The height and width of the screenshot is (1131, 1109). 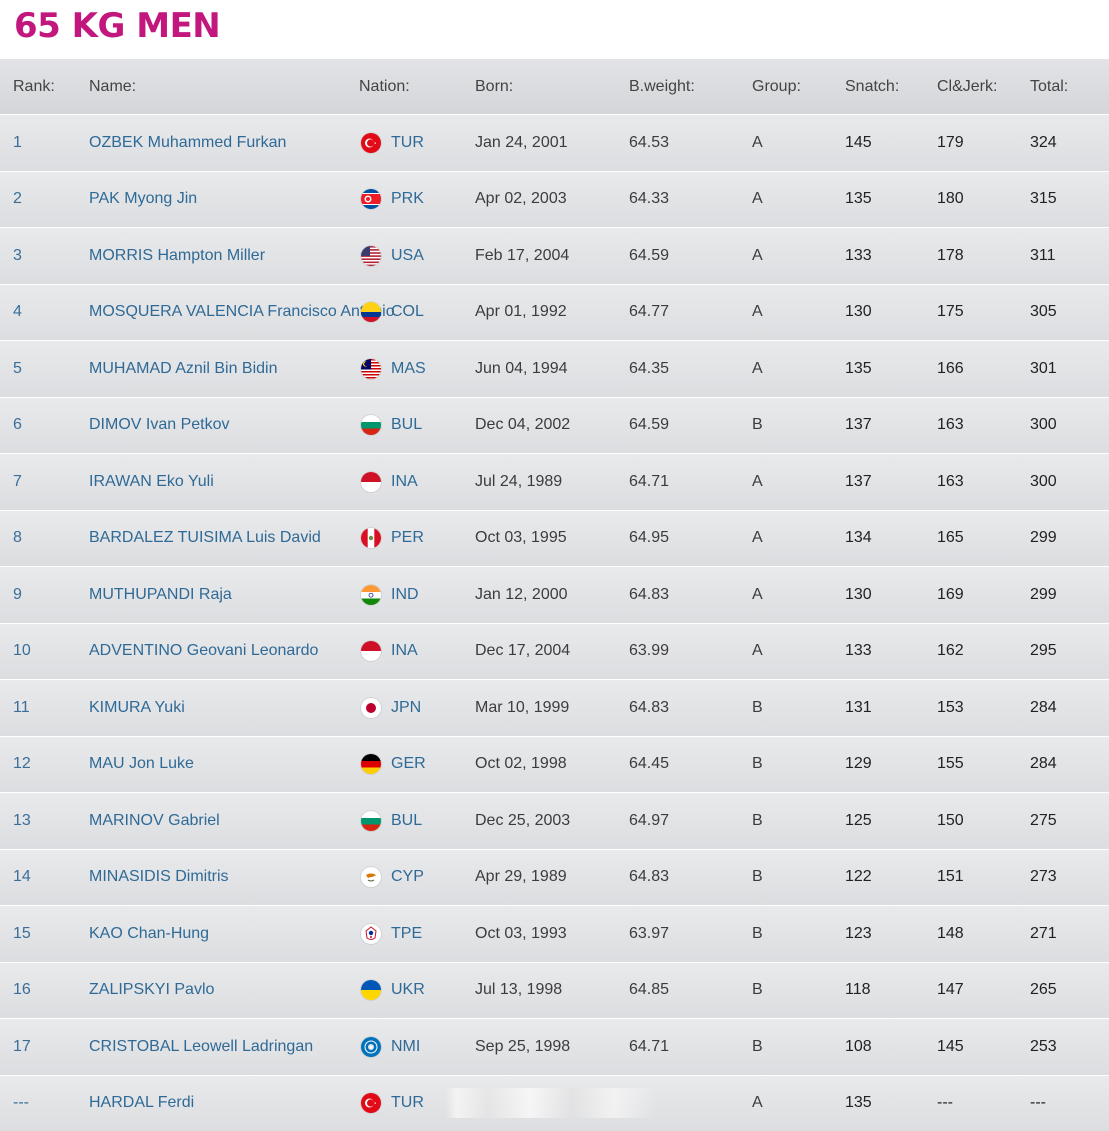 What do you see at coordinates (201, 1047) in the screenshot?
I see `athlete-name-link: CRISTOBAL Leowell Ladringan` at bounding box center [201, 1047].